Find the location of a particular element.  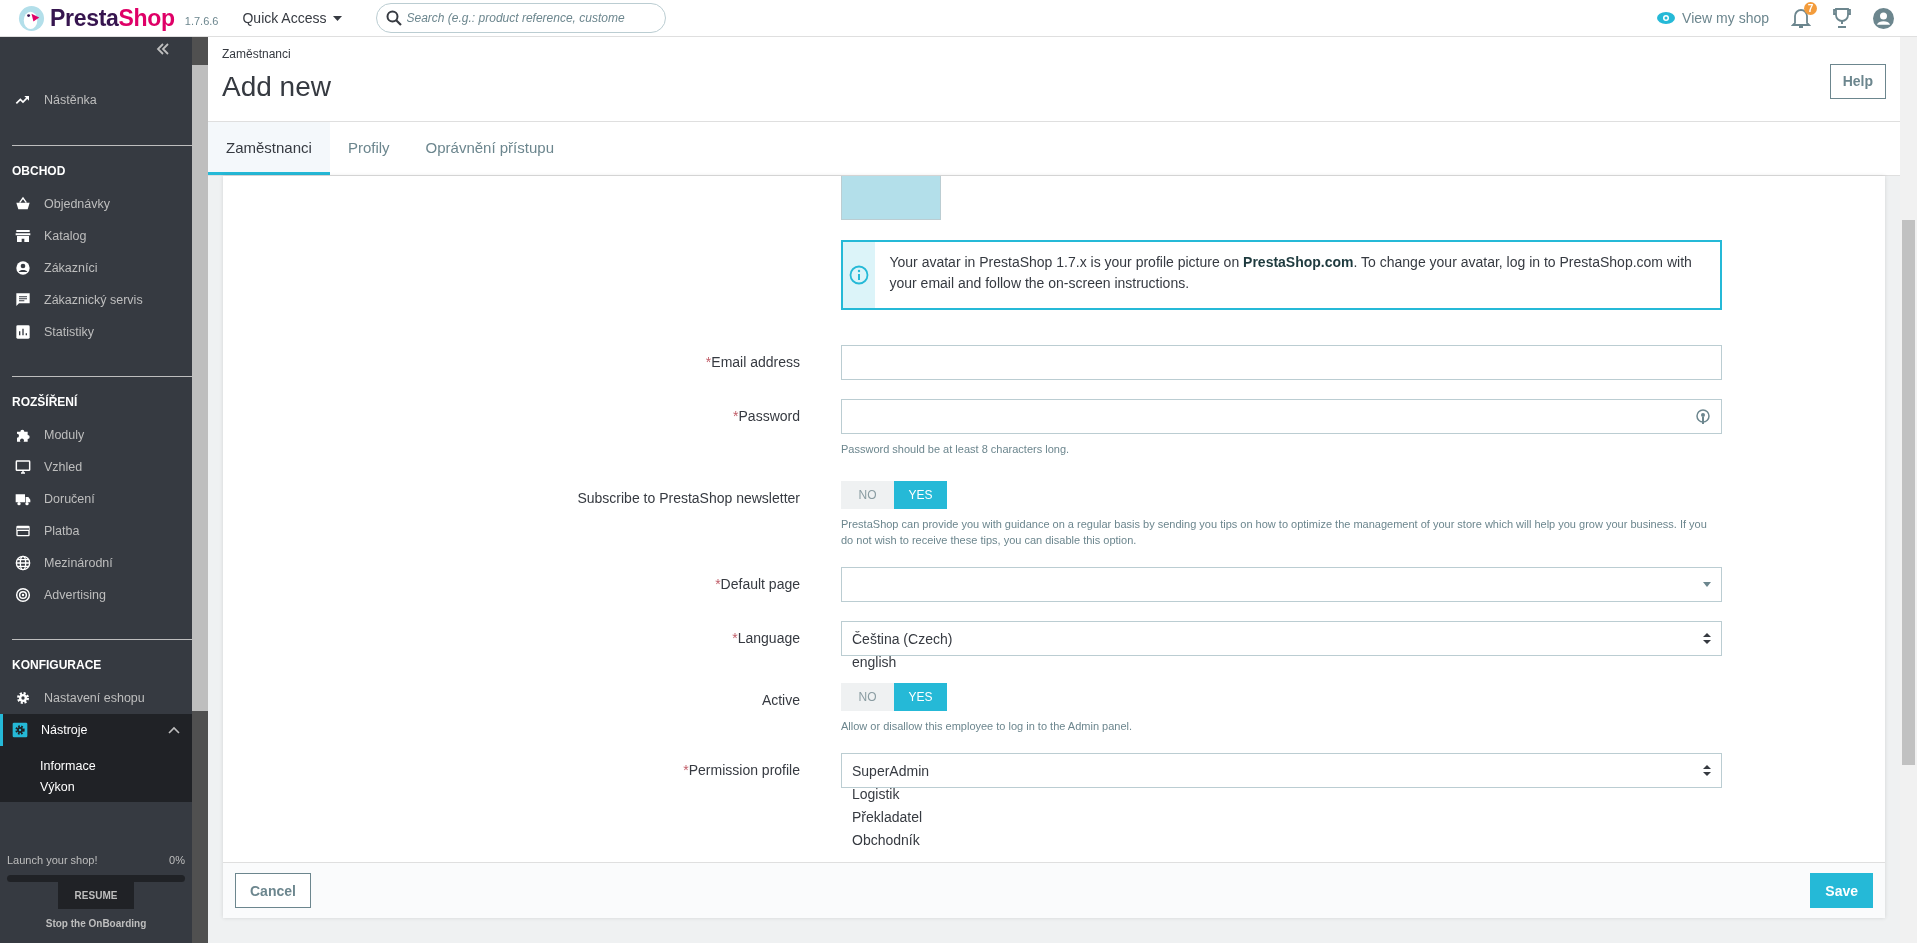

nav-item: Katalog is located at coordinates (96, 236).